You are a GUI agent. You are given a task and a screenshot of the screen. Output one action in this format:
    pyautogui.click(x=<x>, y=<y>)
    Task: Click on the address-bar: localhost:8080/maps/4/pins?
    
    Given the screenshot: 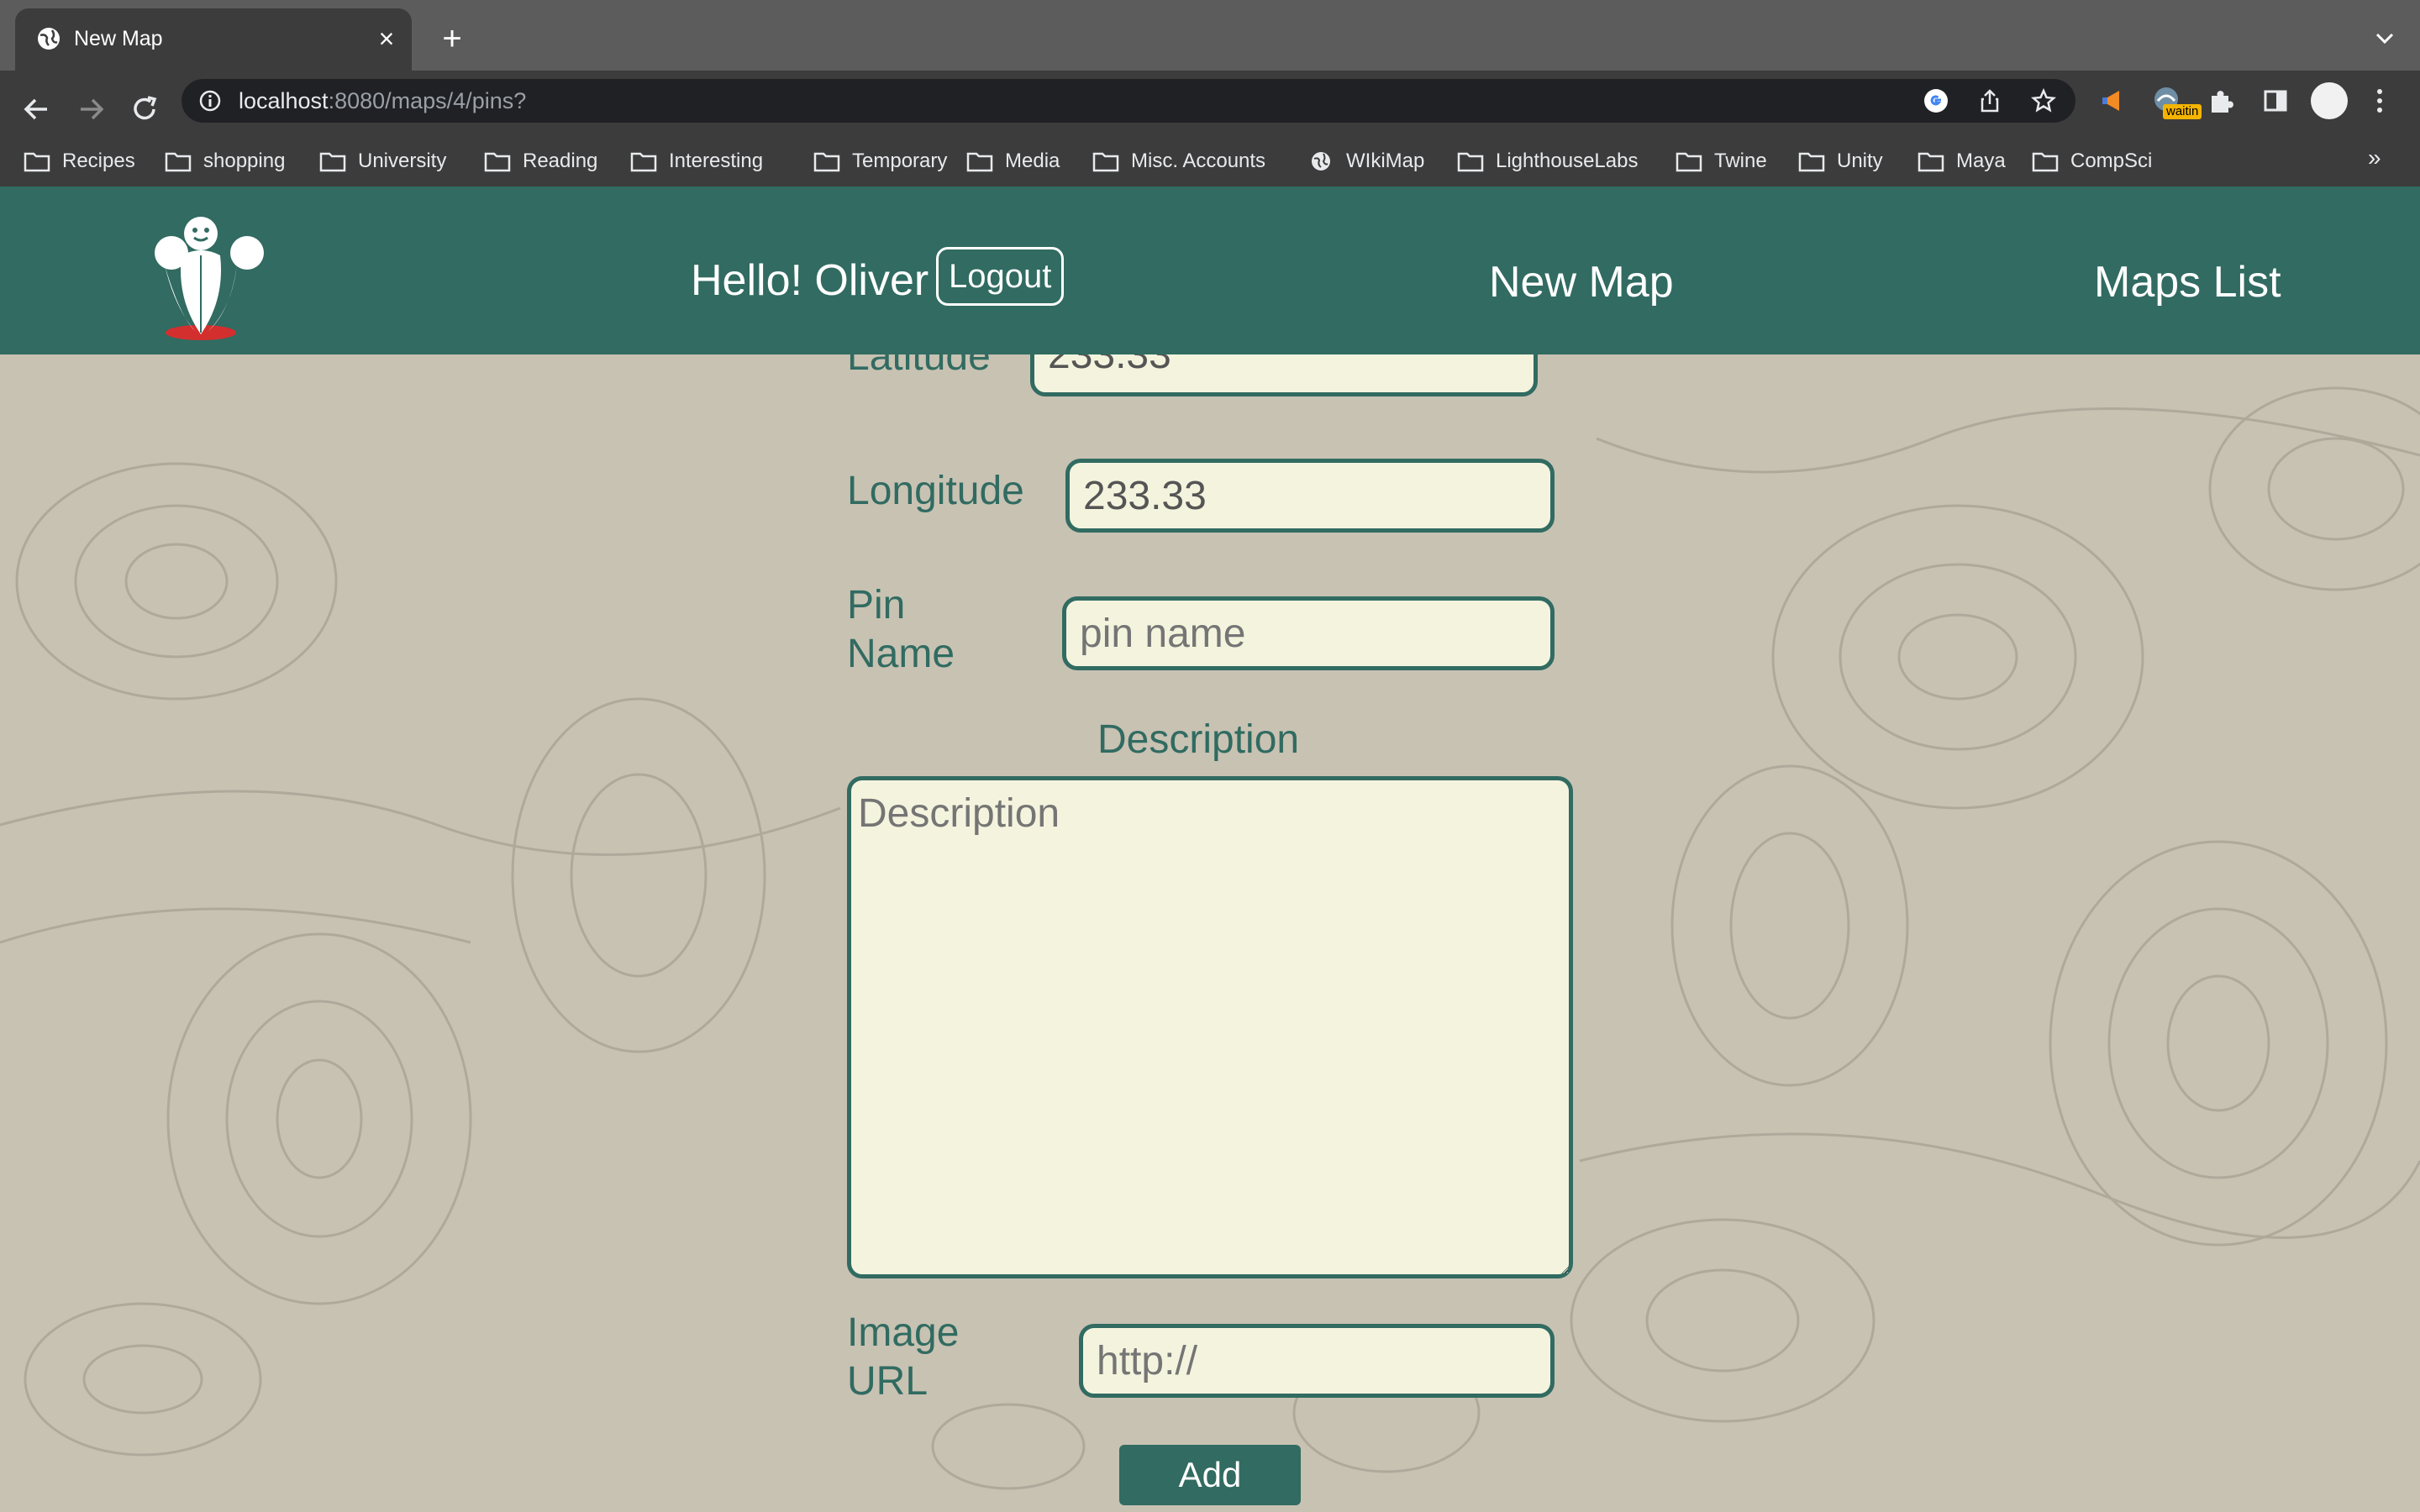 What is the action you would take?
    pyautogui.click(x=1128, y=101)
    